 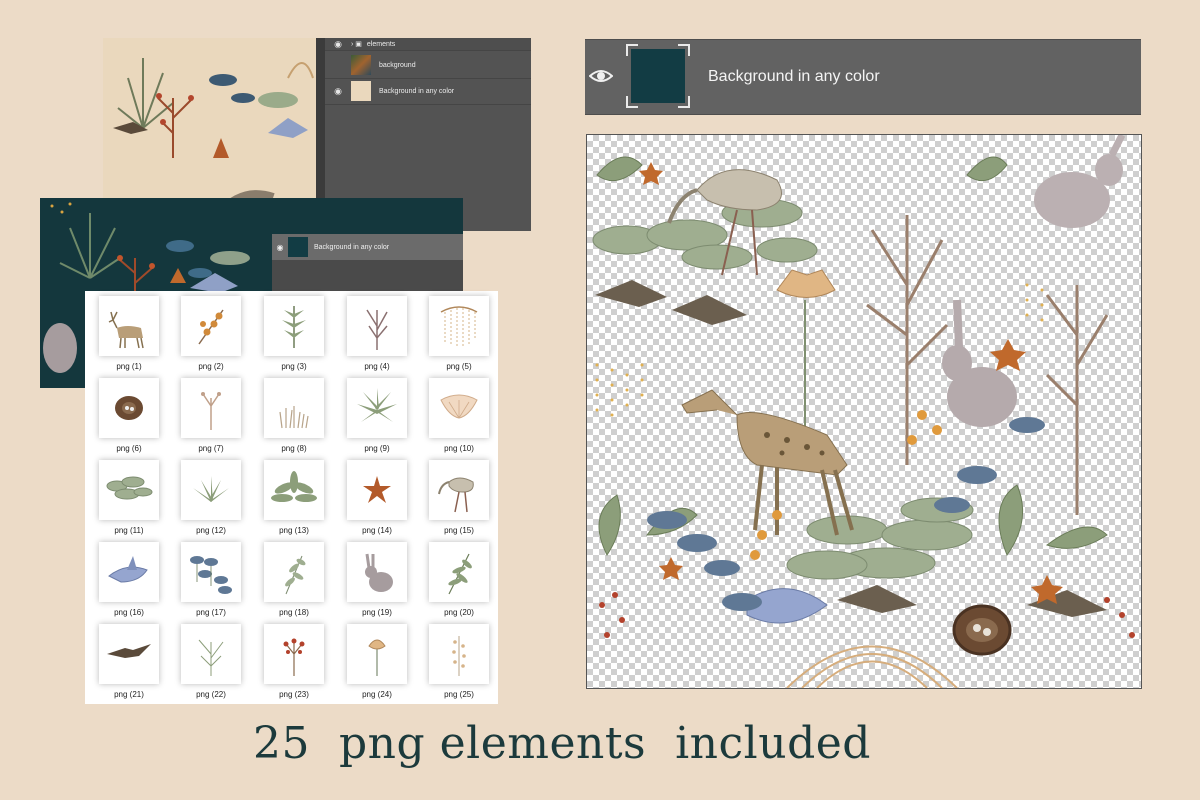 I want to click on lily-pads-icon, so click(x=129, y=488).